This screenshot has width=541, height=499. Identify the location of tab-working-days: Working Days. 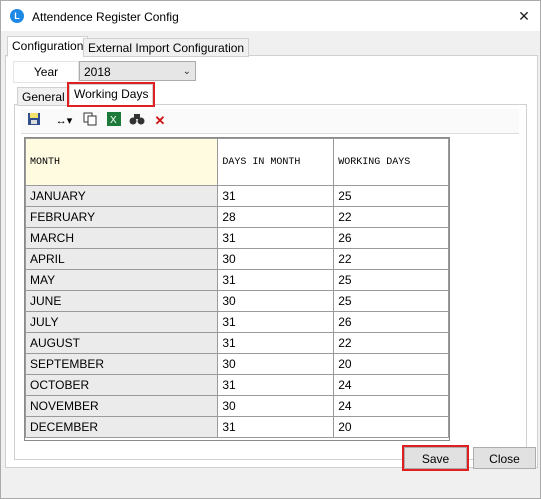
(111, 94).